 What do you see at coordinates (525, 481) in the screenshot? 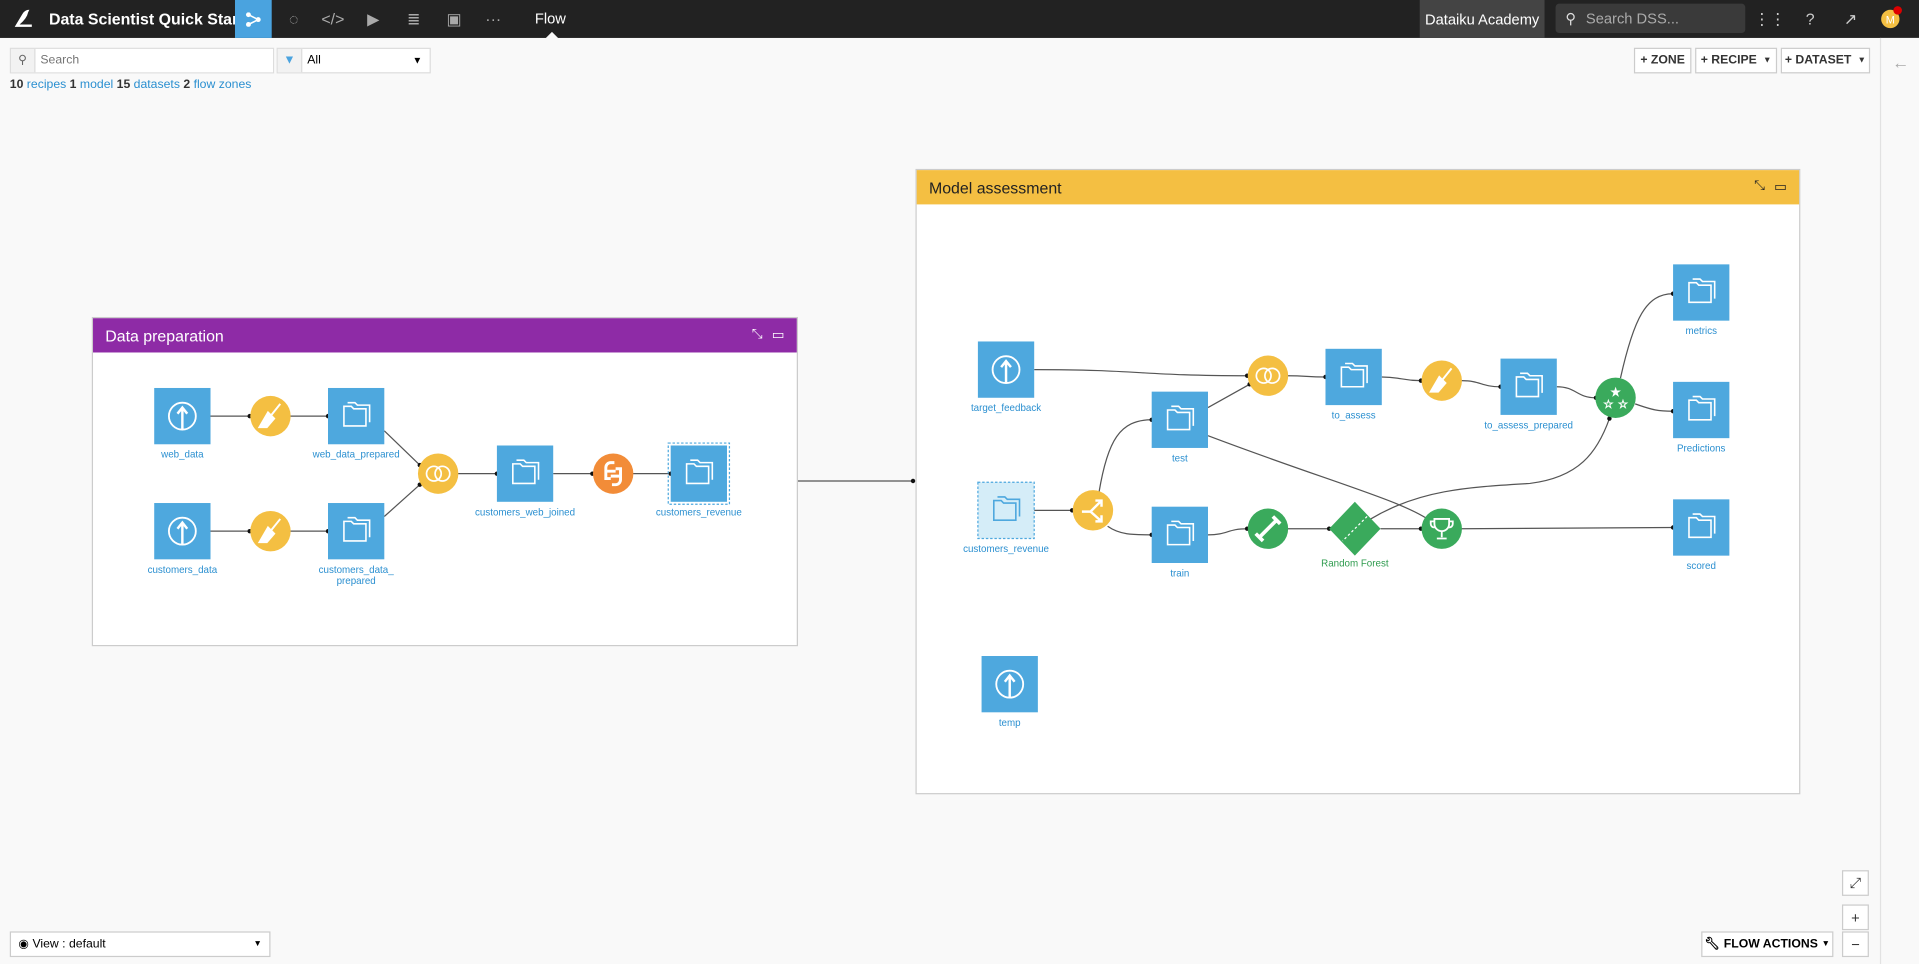
I see `dataset-node-customers-web-joined: customers_web_joined` at bounding box center [525, 481].